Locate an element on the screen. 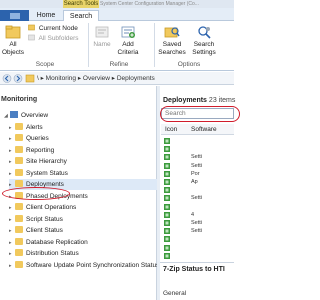 This screenshot has width=320, height=300. breadcrumb: \ ▸ Monitoring ▸ Overview ▸ Deployments is located at coordinates (96, 78).